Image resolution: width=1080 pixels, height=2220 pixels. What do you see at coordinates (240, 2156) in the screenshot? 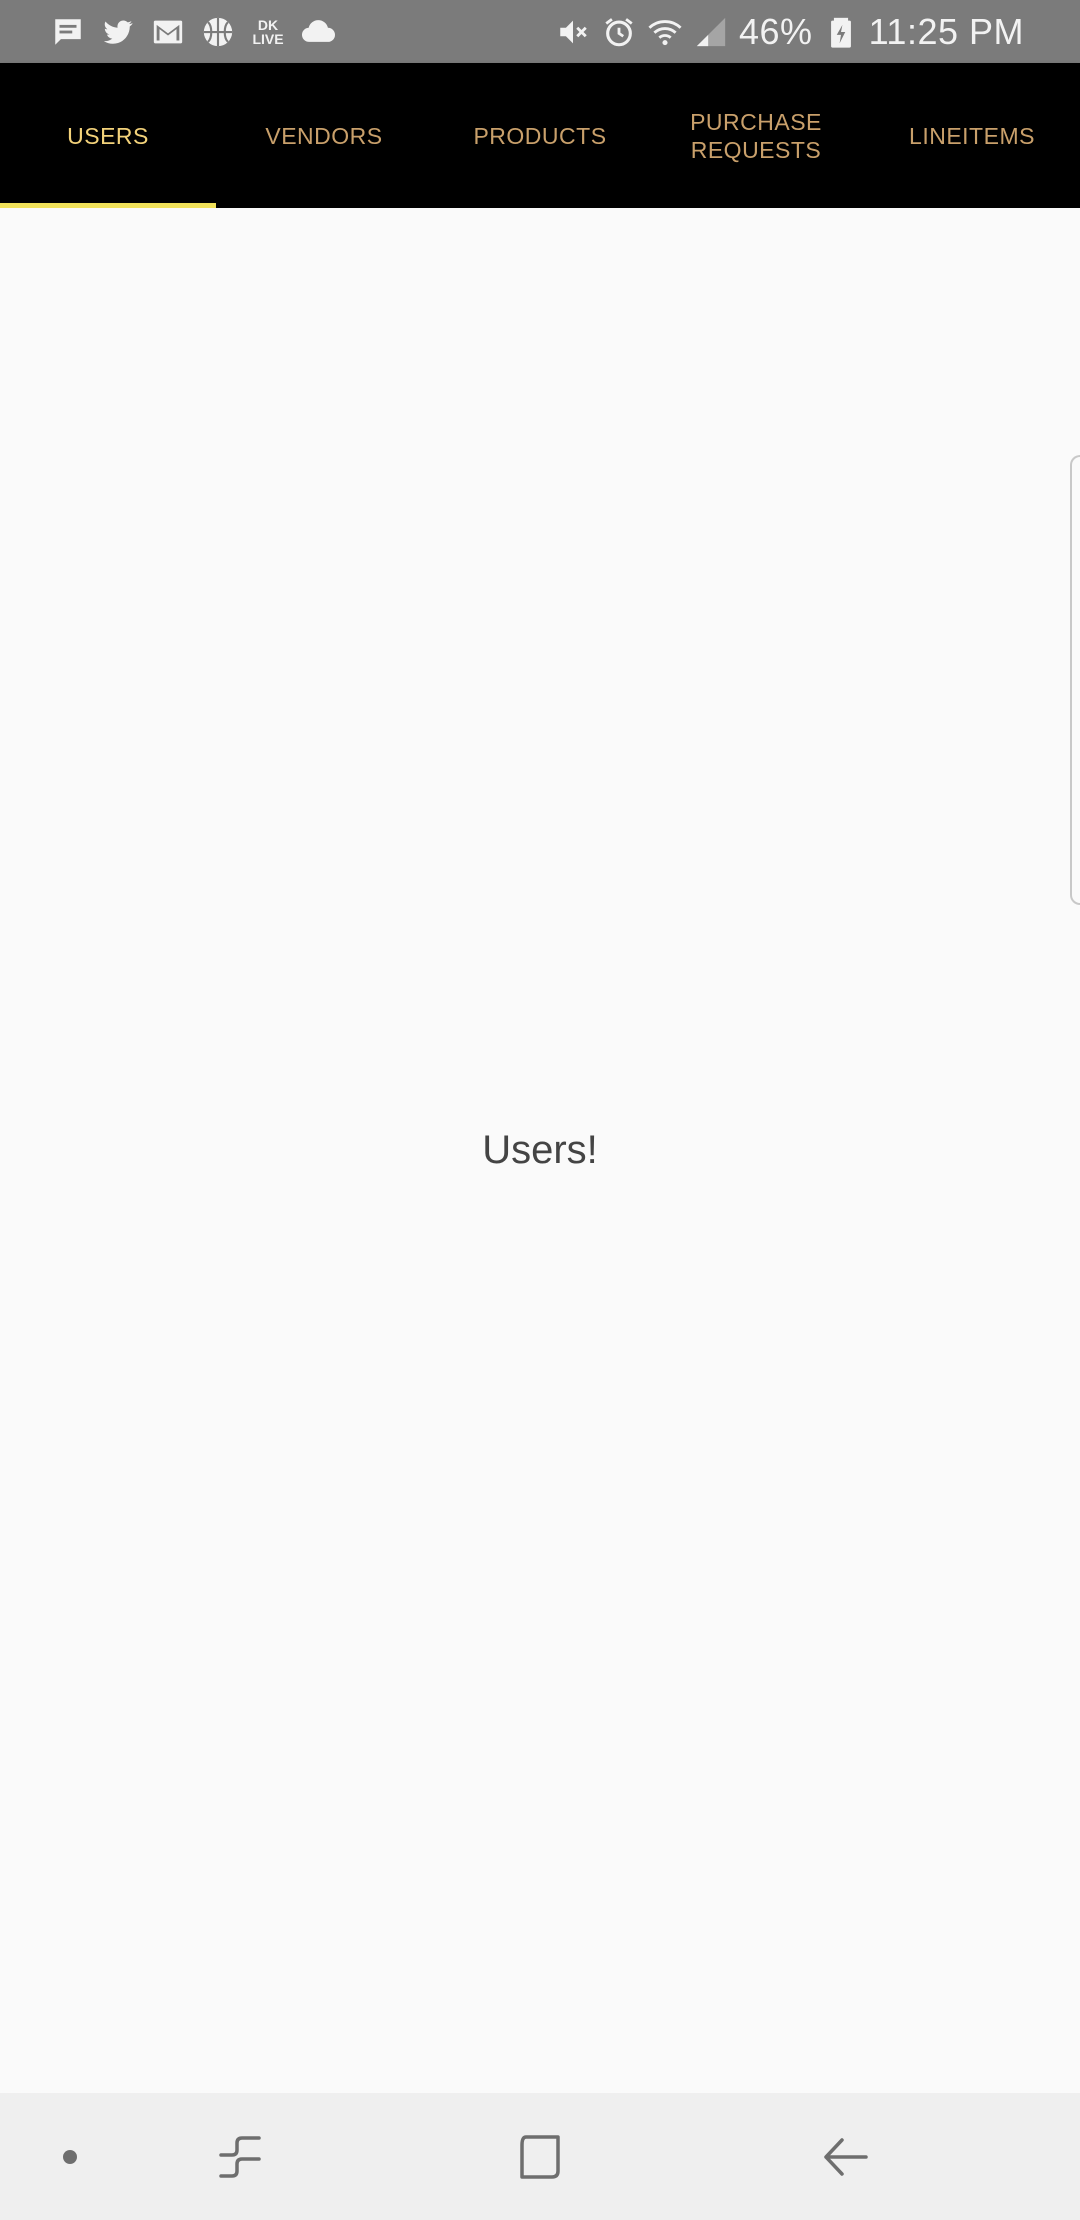
I see `recents-icon` at bounding box center [240, 2156].